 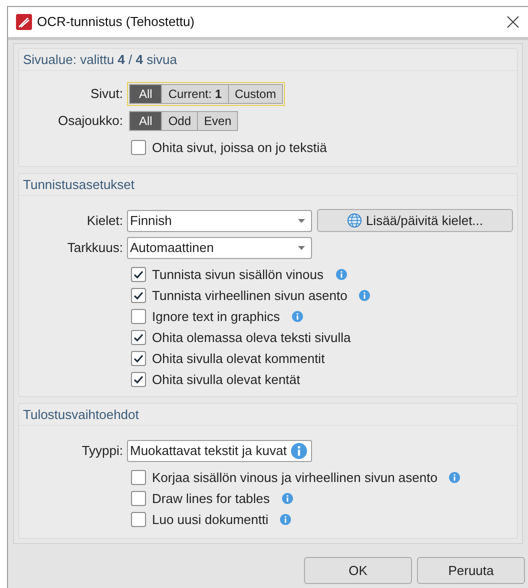 What do you see at coordinates (104, 221) in the screenshot?
I see `field-label: Kielet:` at bounding box center [104, 221].